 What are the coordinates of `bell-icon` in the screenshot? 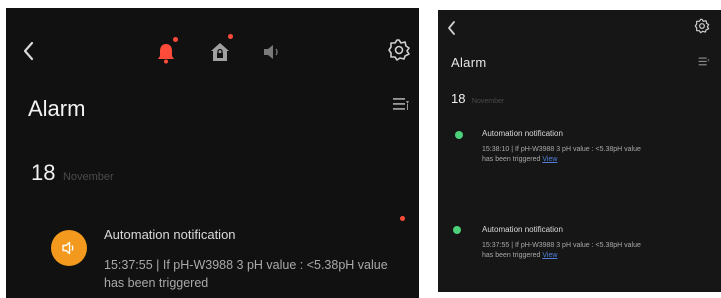 It's located at (166, 53).